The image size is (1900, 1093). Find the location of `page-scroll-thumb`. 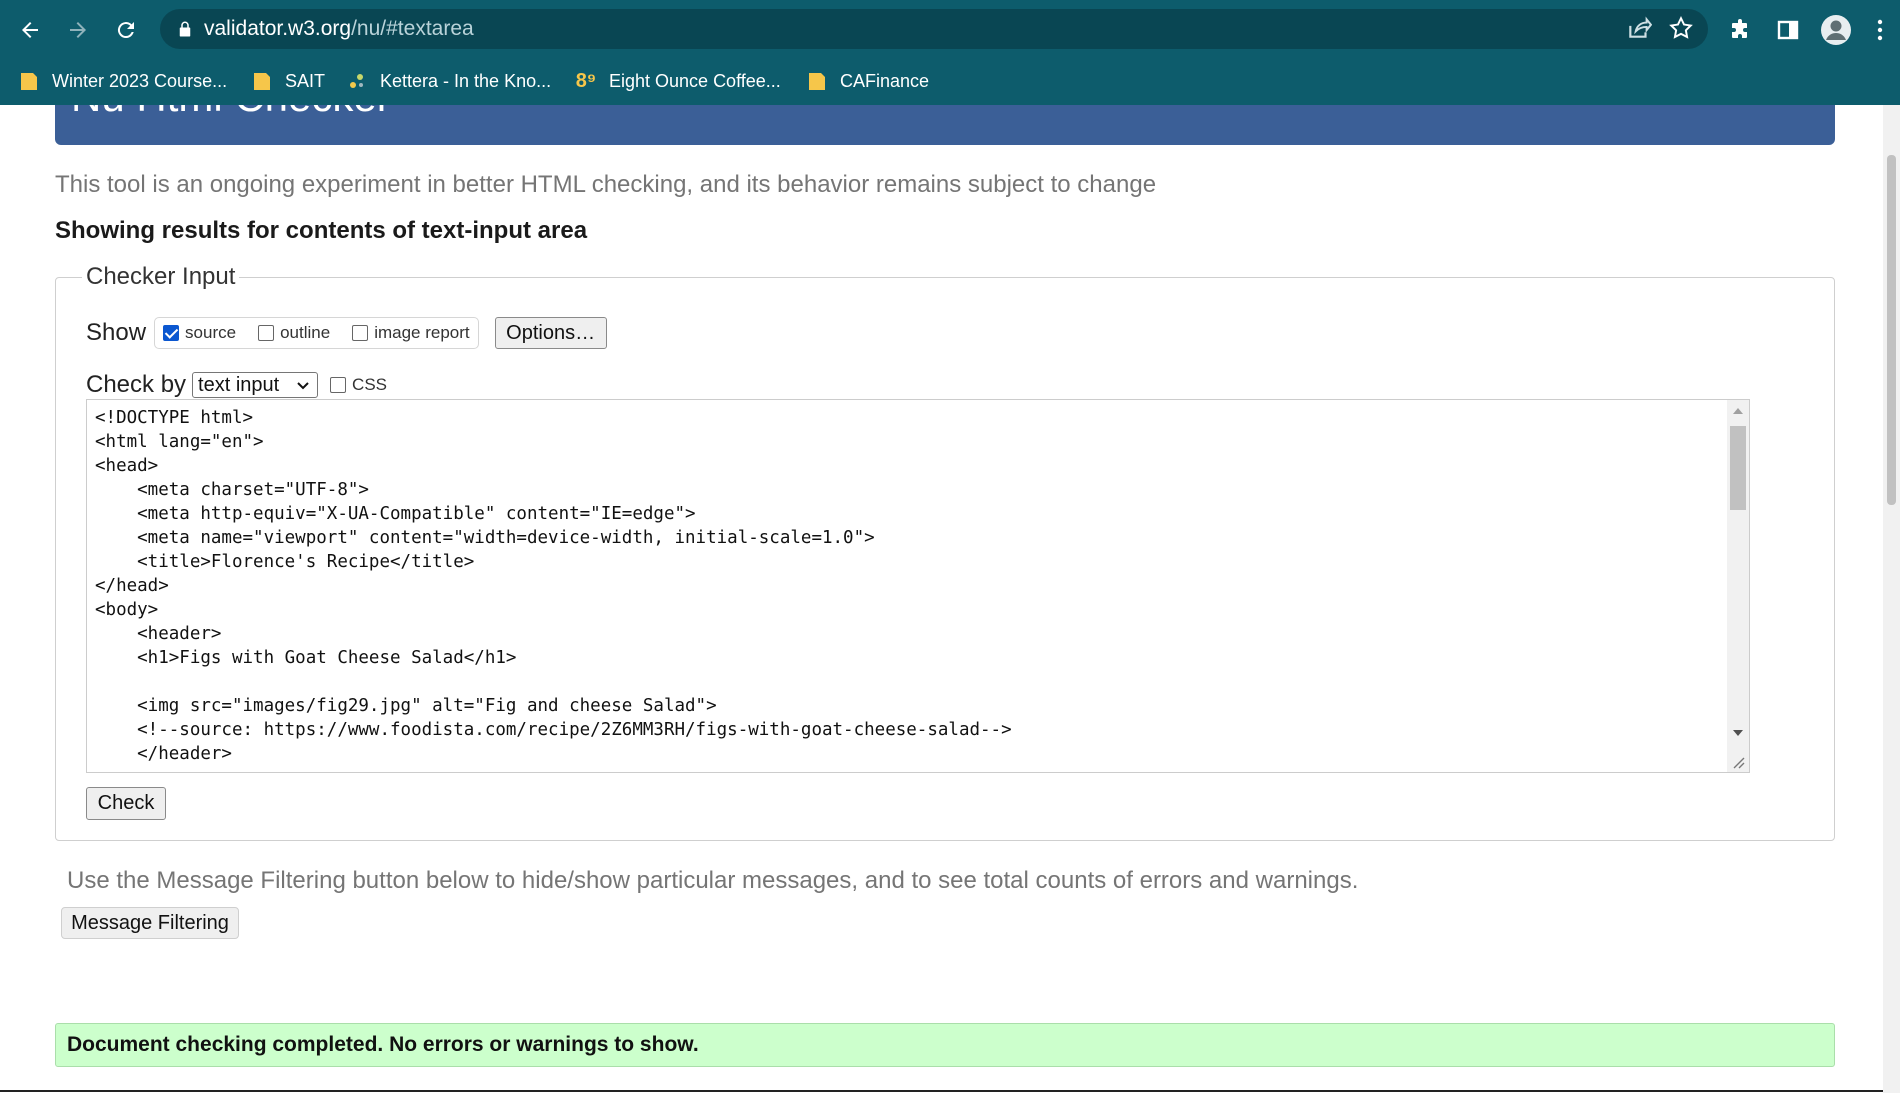

page-scroll-thumb is located at coordinates (1891, 330).